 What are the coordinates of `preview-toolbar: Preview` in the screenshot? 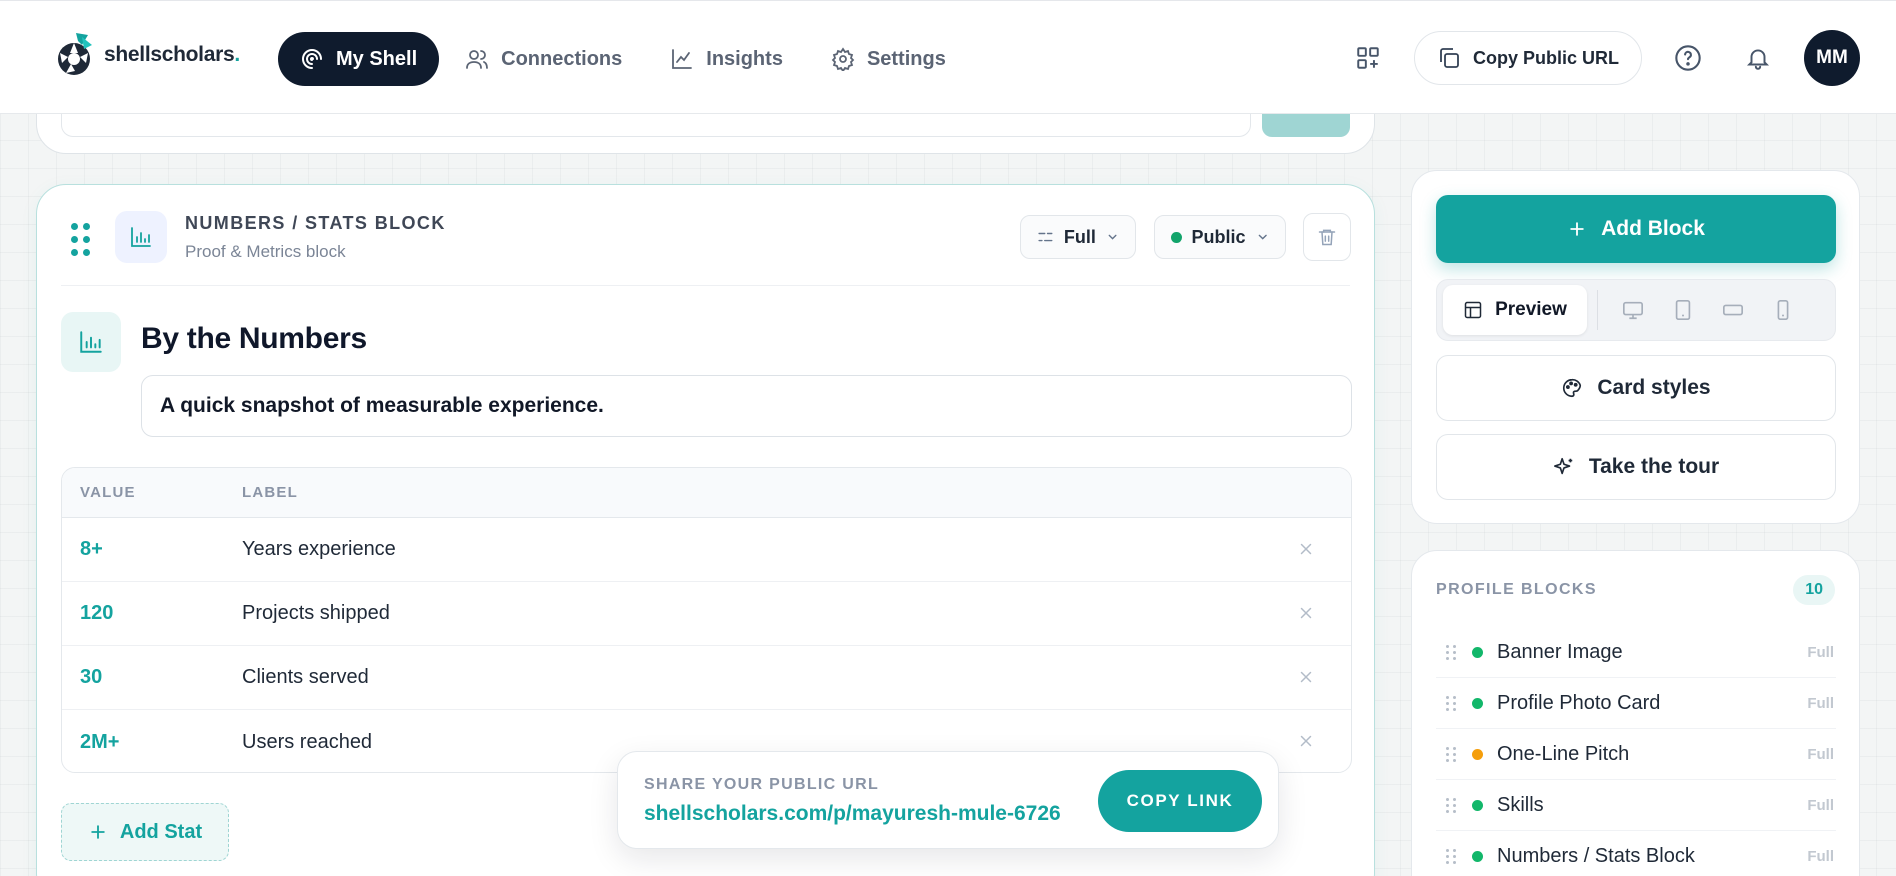 It's located at (1636, 310).